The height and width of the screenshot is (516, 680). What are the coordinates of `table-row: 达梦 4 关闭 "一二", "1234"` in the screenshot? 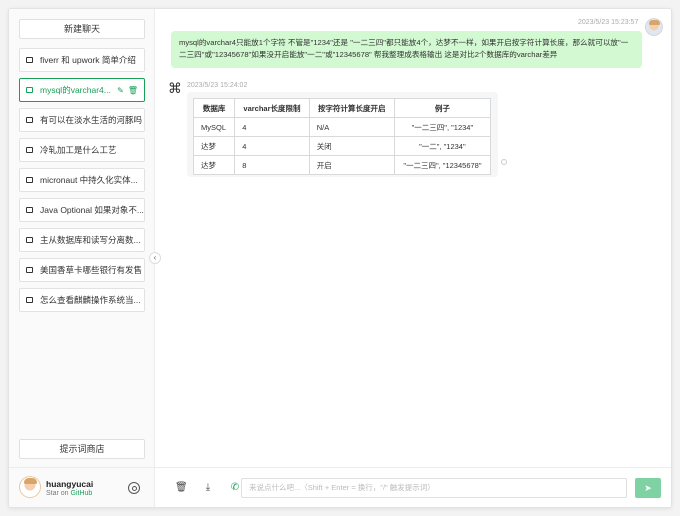 It's located at (342, 146).